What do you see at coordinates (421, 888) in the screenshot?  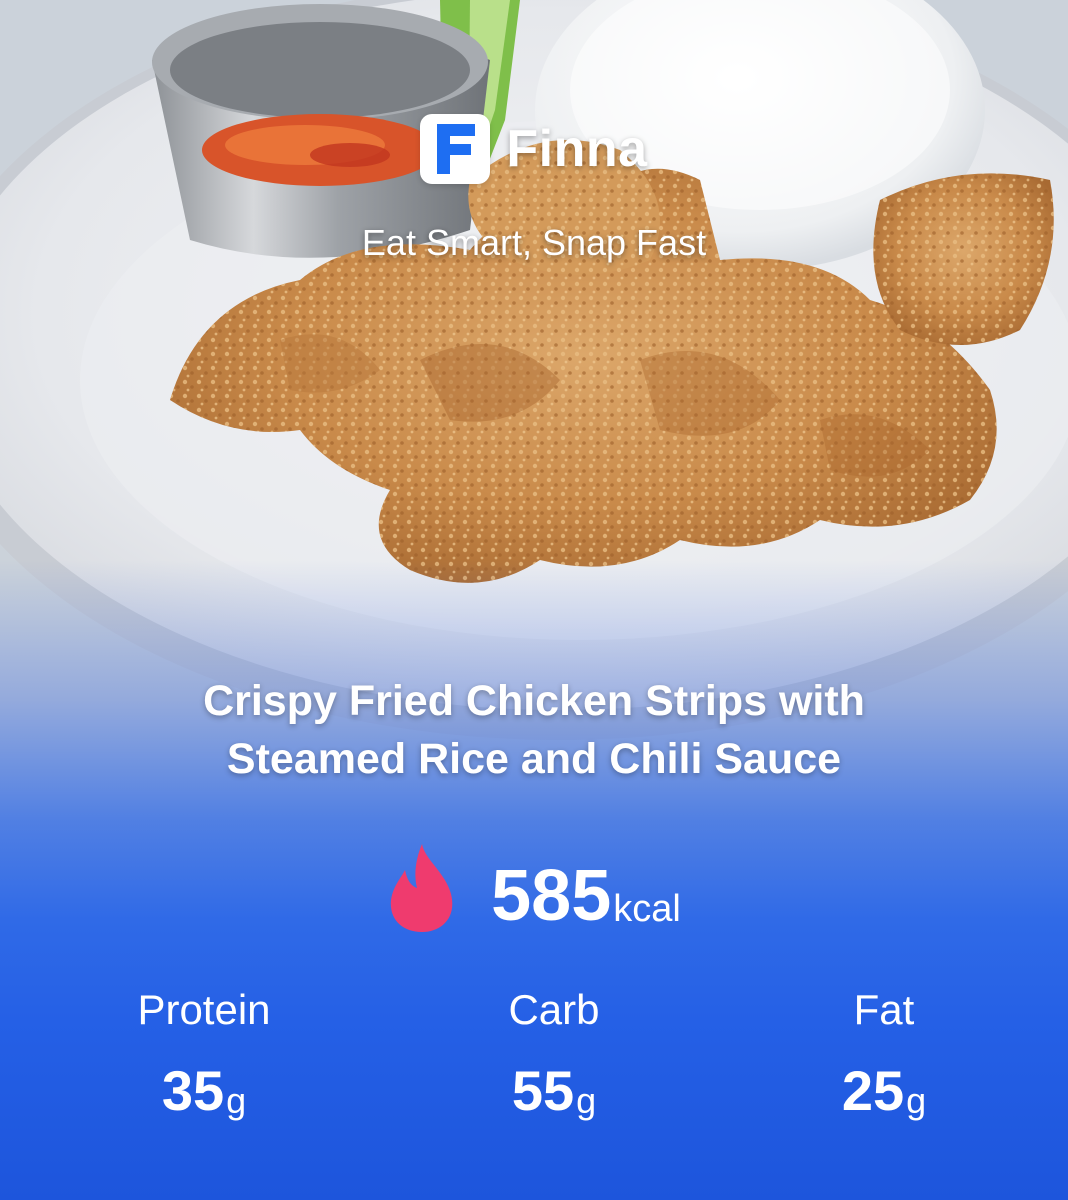 I see `flame-icon` at bounding box center [421, 888].